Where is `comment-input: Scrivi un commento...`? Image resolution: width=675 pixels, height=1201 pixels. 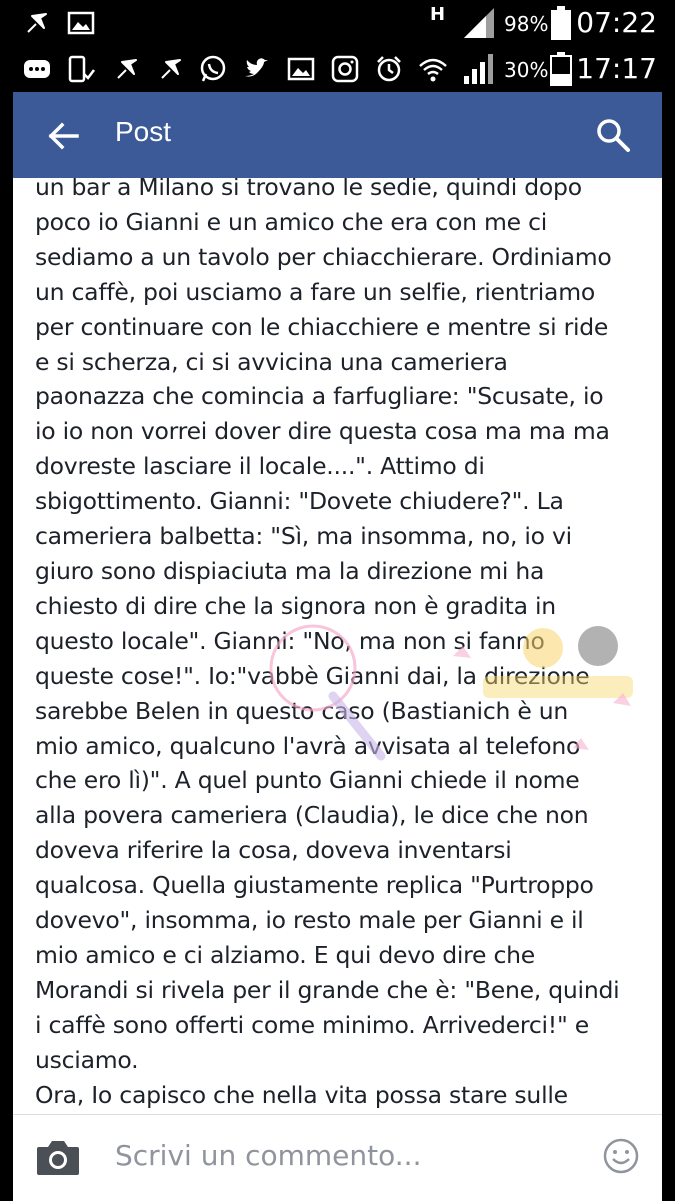 comment-input: Scrivi un commento... is located at coordinates (268, 1155).